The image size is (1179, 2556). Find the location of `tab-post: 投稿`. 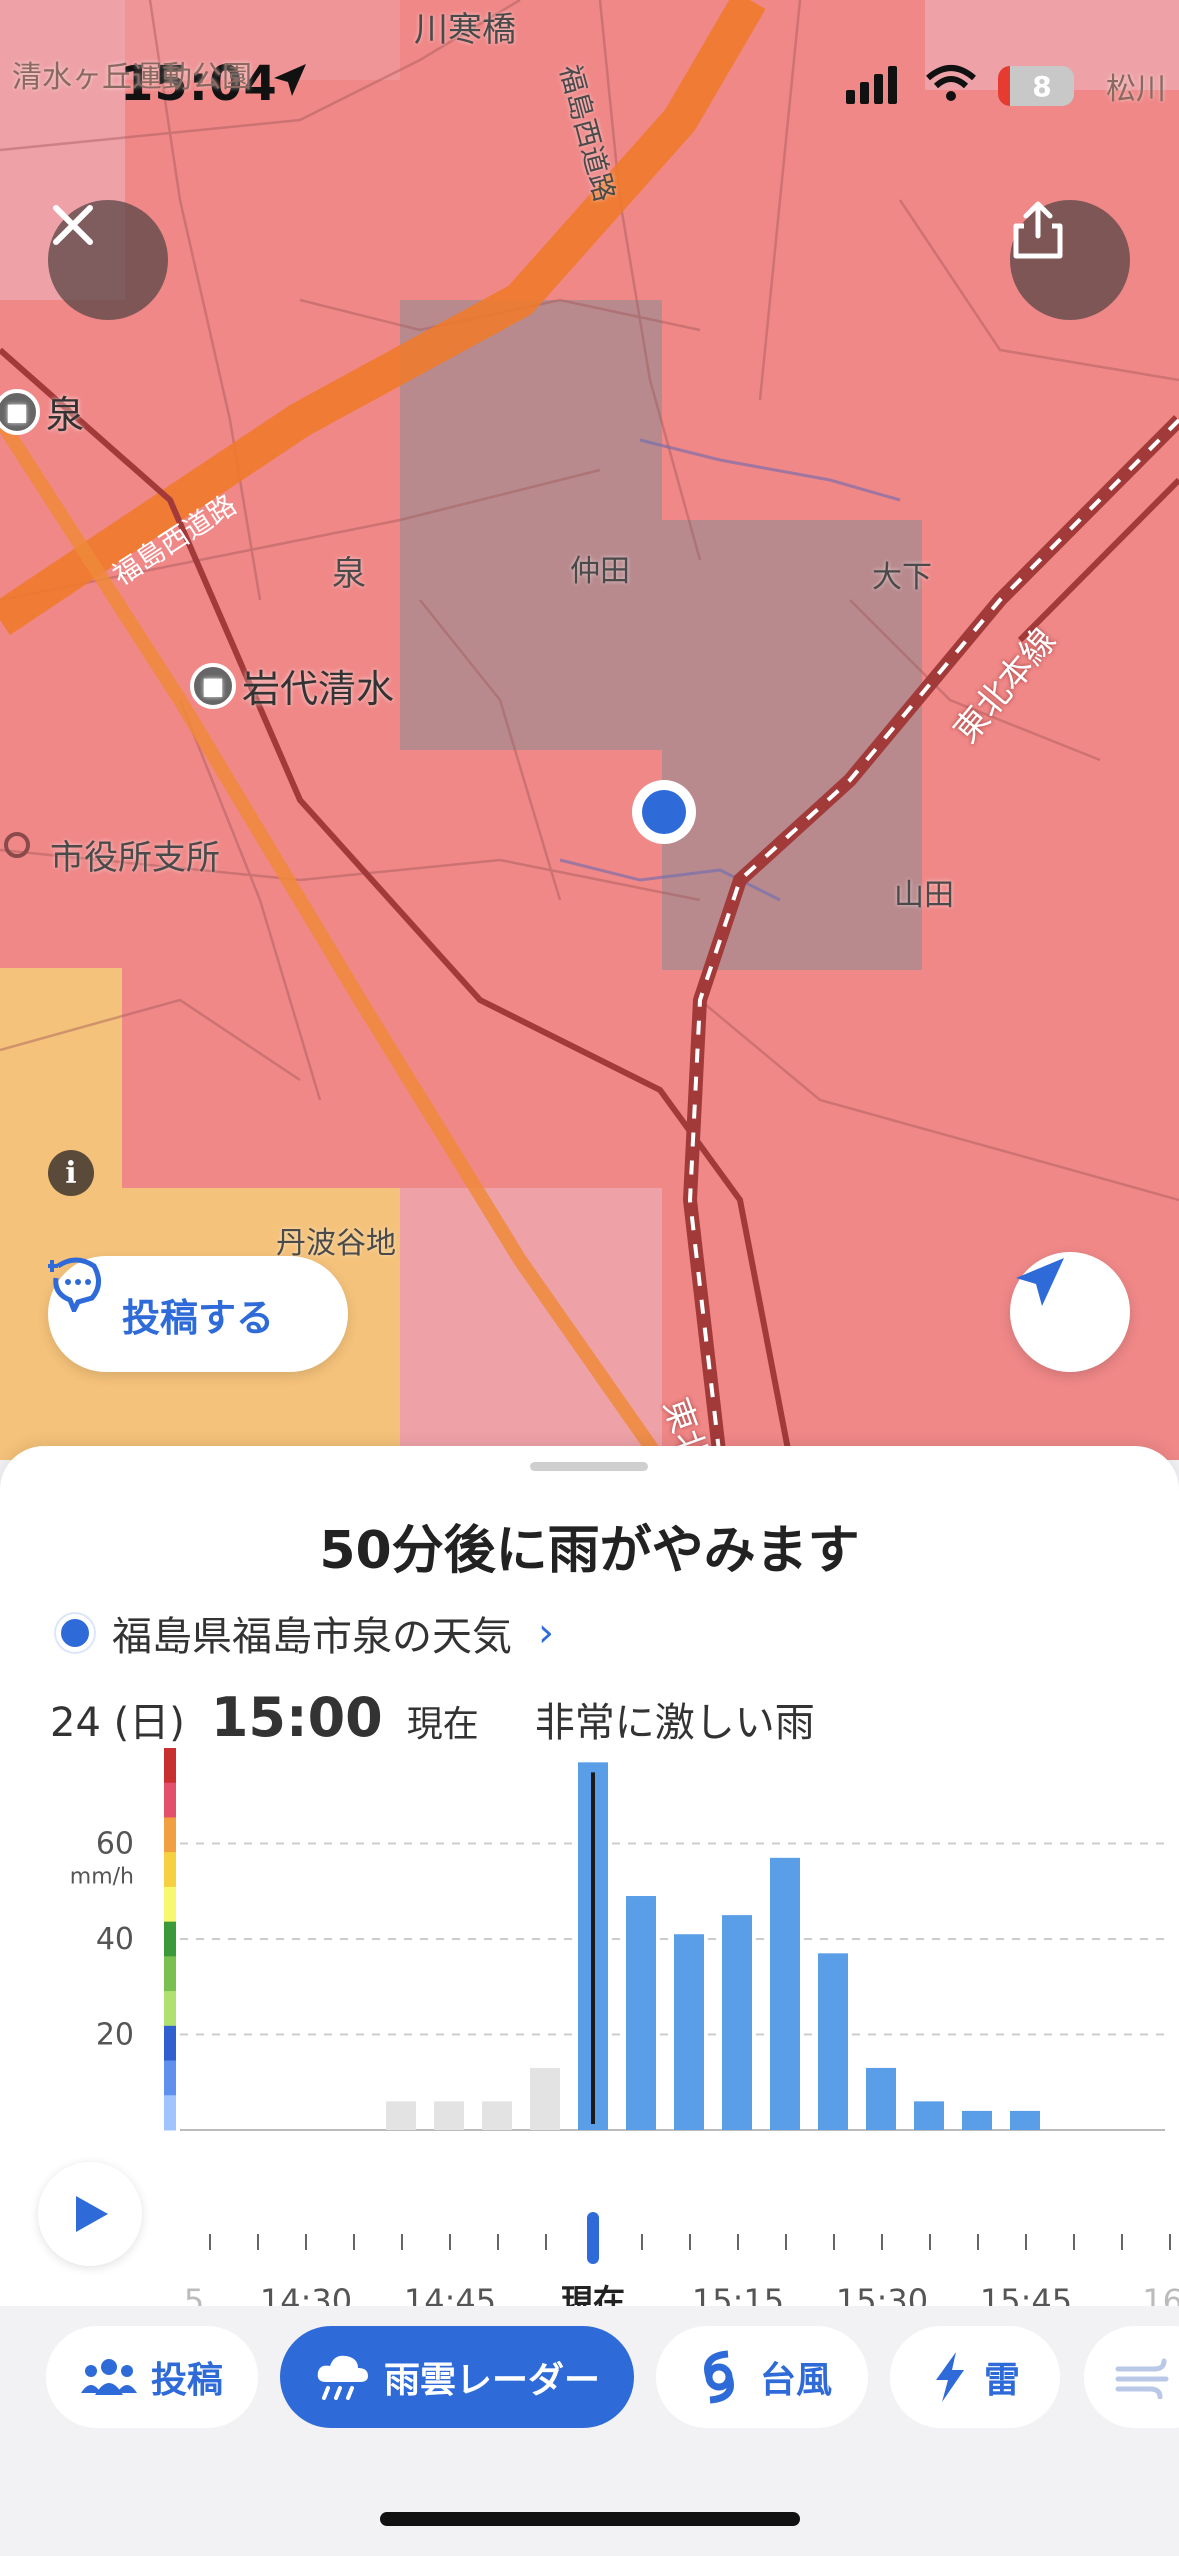

tab-post: 投稿 is located at coordinates (152, 2377).